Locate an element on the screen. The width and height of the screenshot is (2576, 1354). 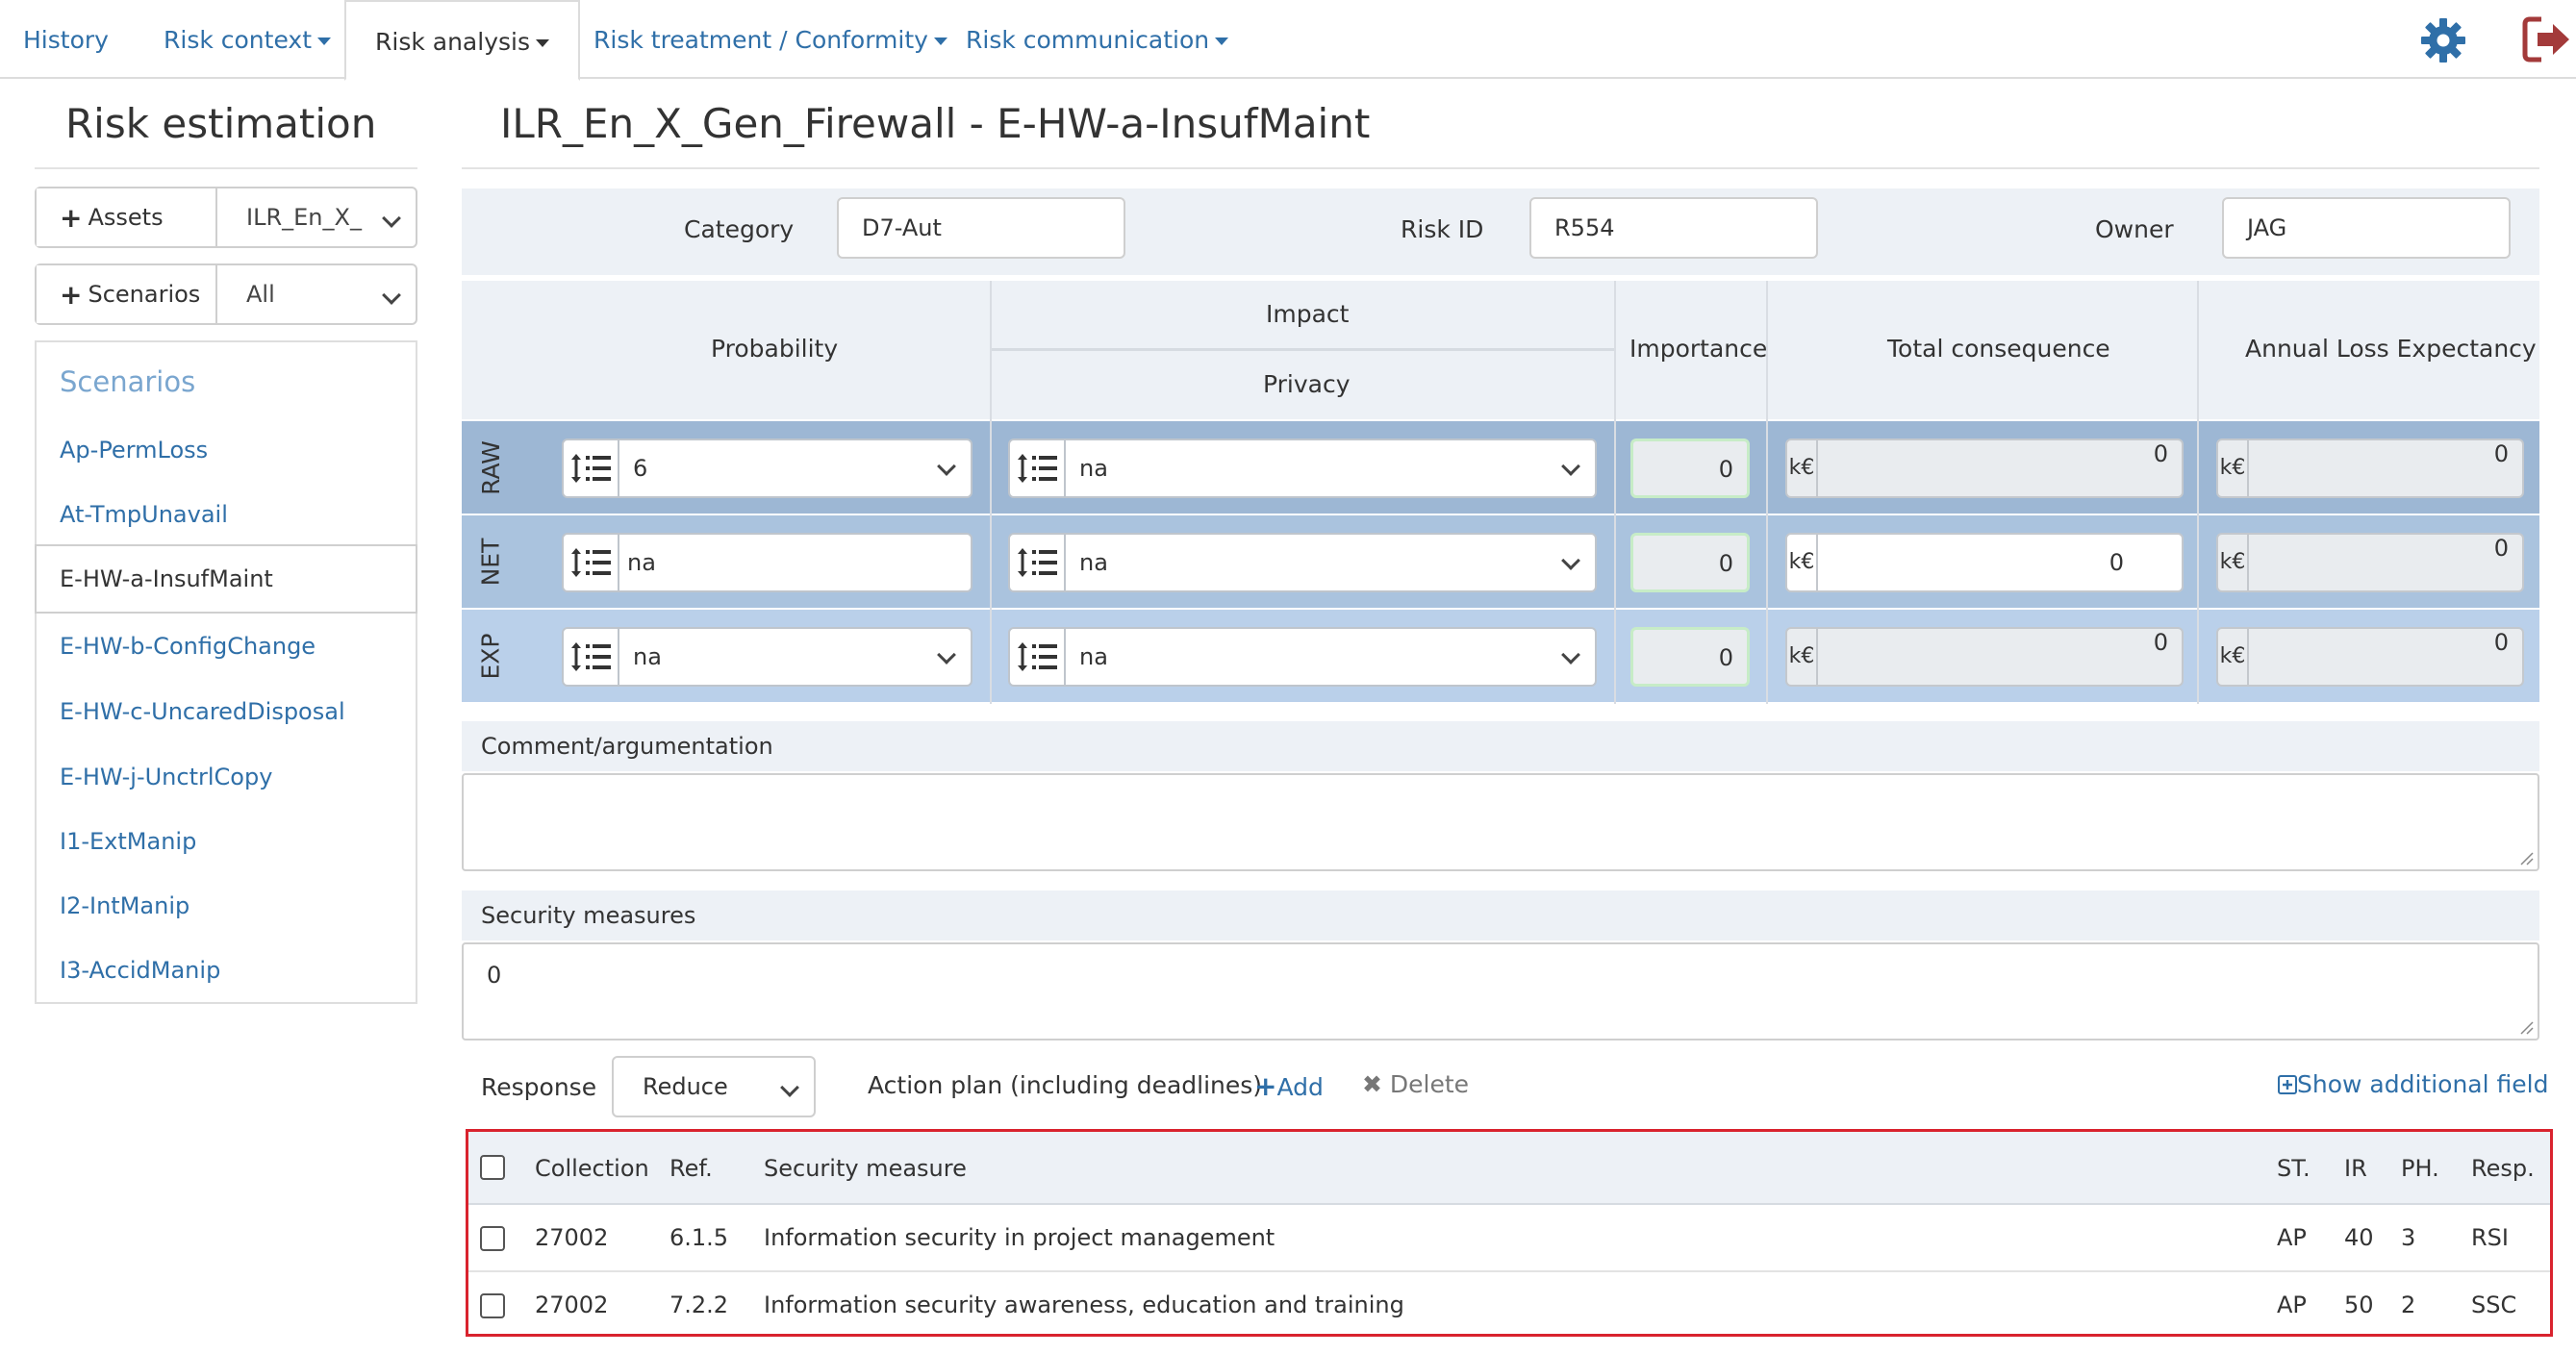
category-field: D7-Aut is located at coordinates (981, 228).